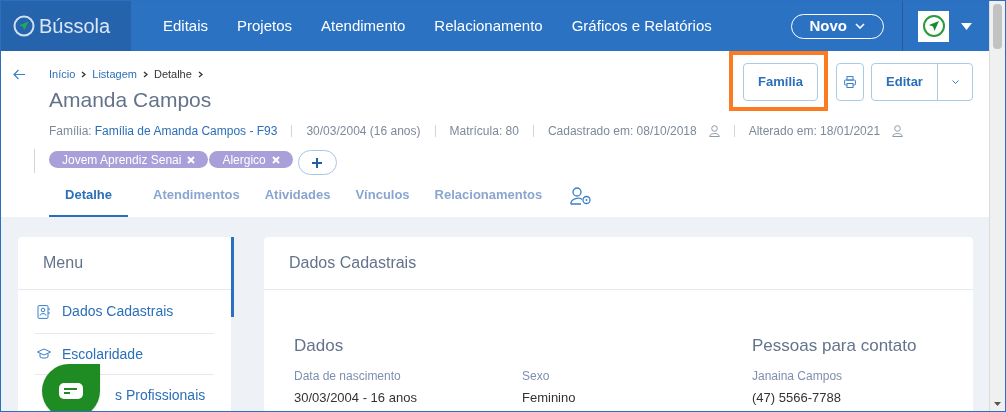 Image resolution: width=1006 pixels, height=412 pixels. What do you see at coordinates (363, 131) in the screenshot?
I see `meta-text: 30/03/2004 (16 anos)` at bounding box center [363, 131].